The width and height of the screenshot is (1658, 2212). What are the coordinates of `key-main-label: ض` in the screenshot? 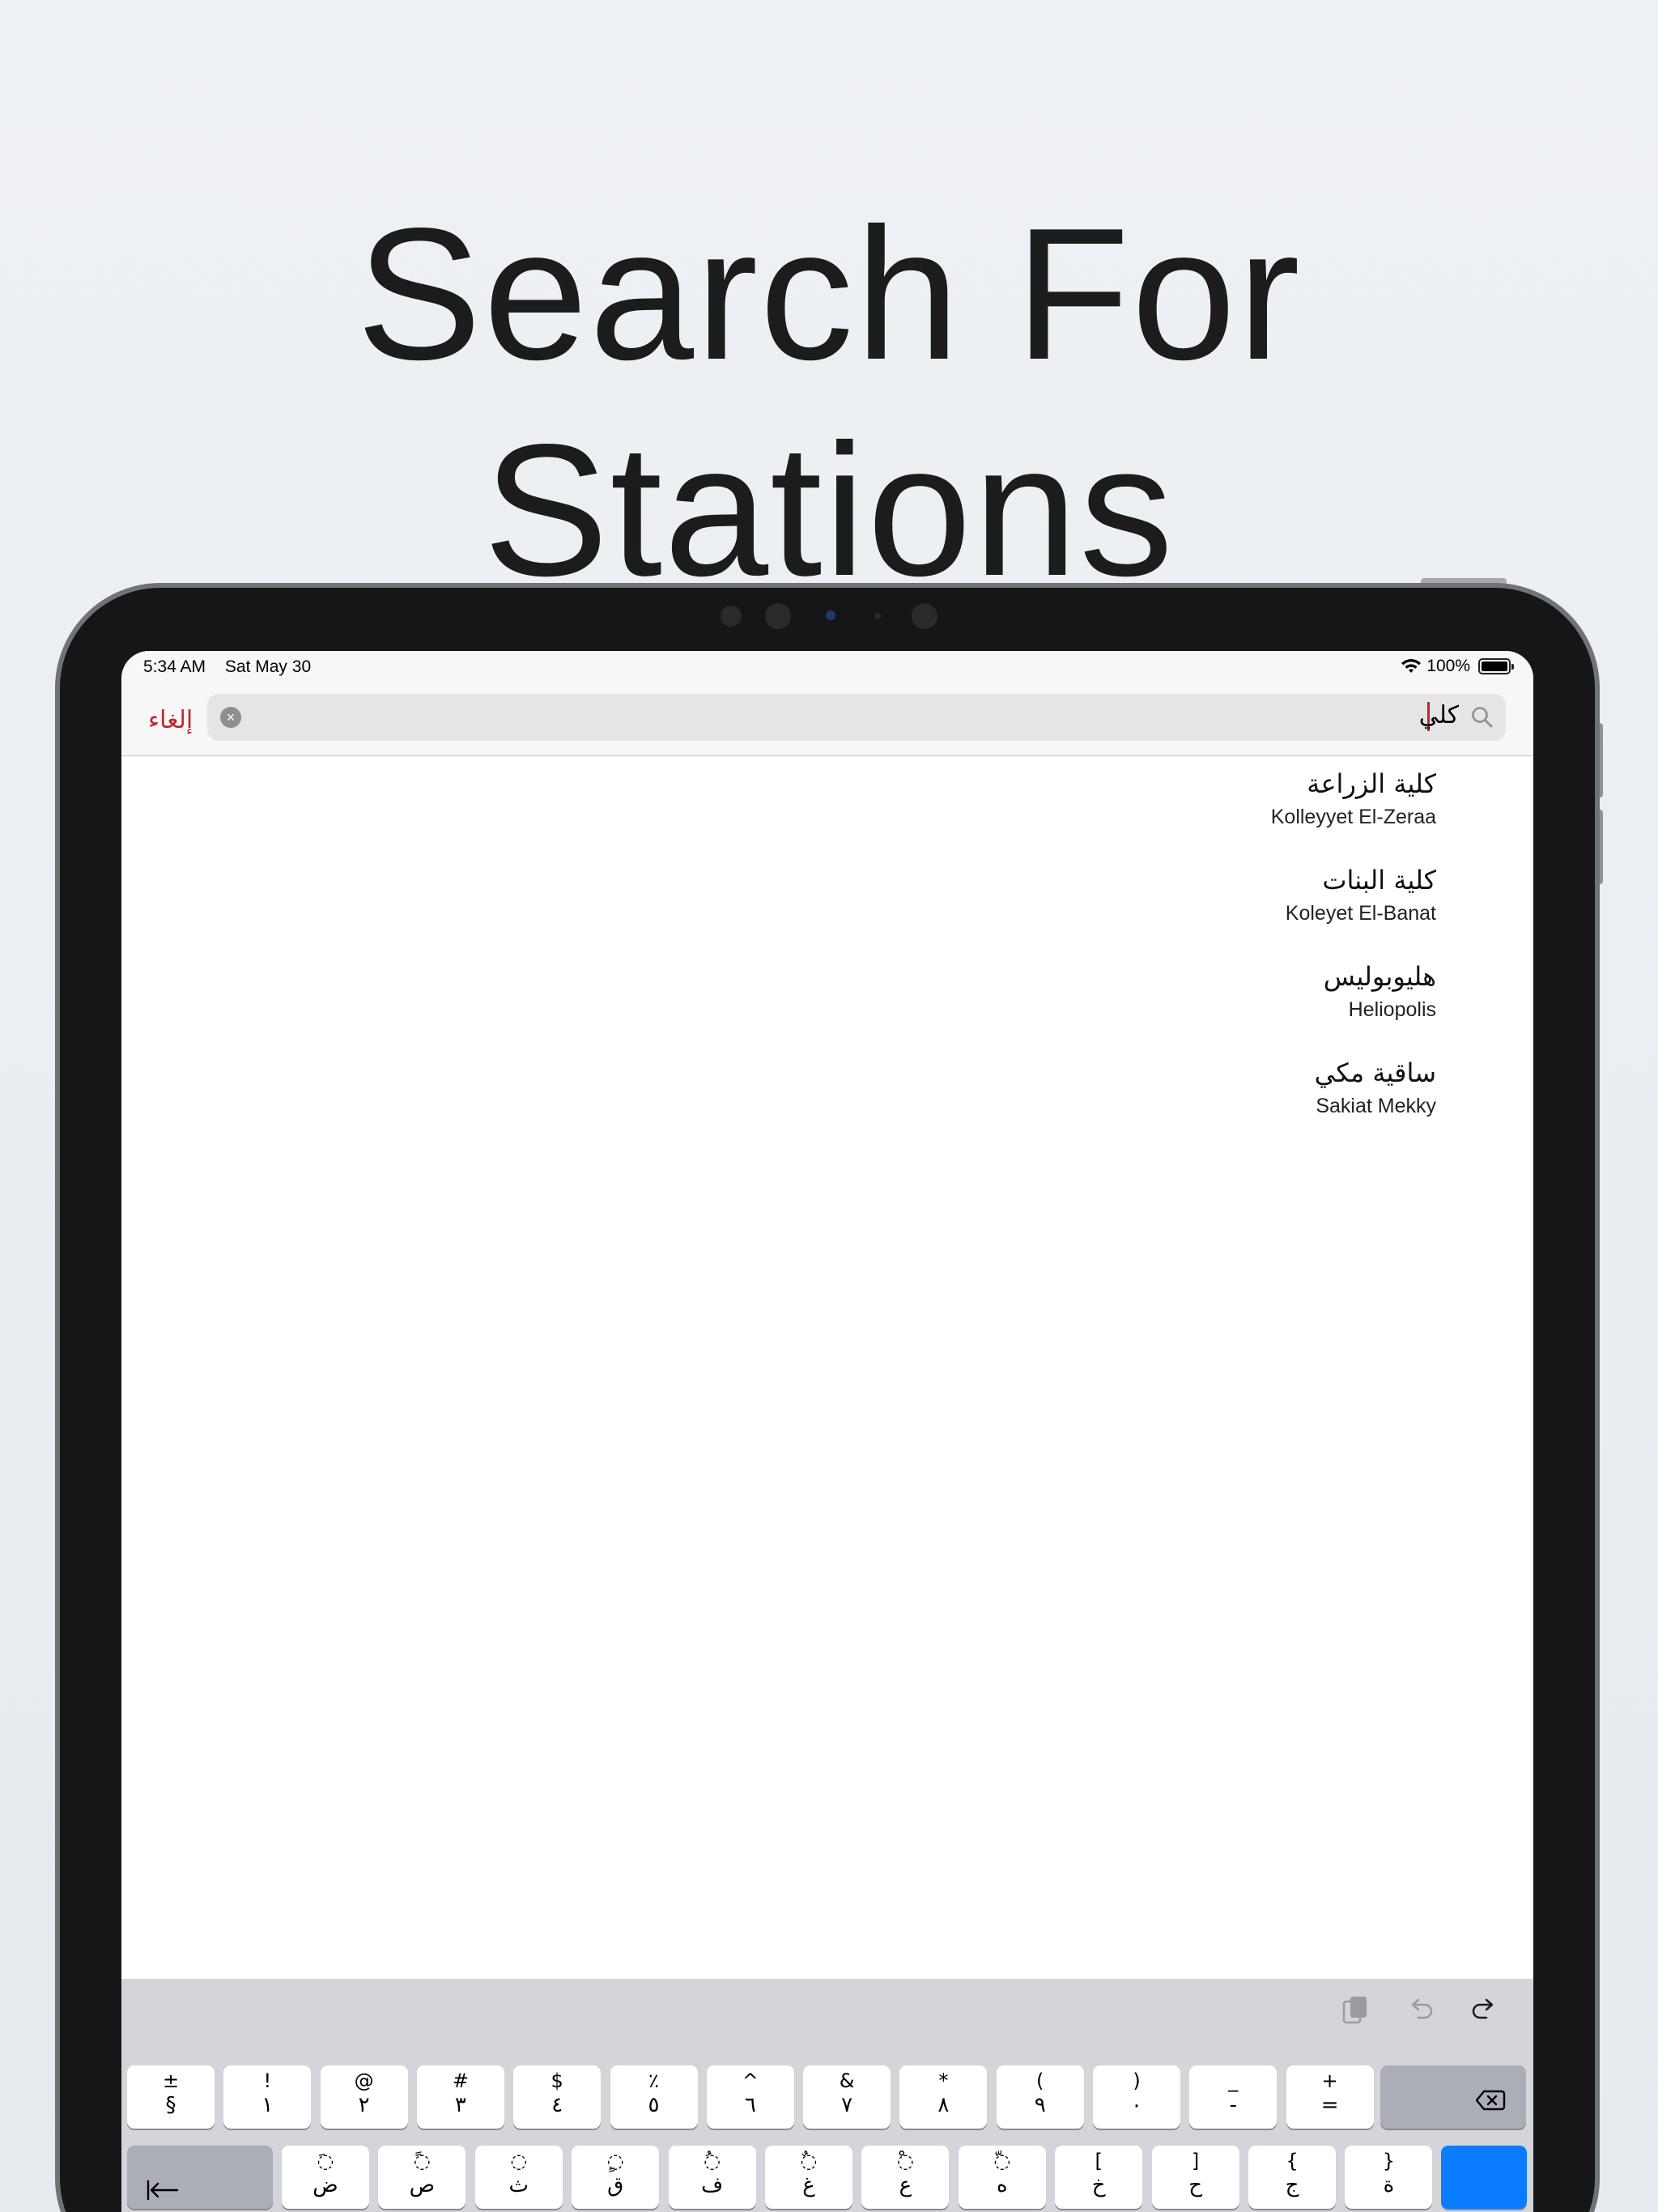 It's located at (325, 2185).